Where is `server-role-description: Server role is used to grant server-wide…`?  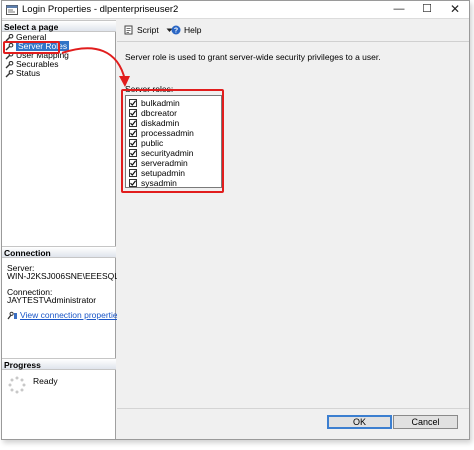
server-role-description: Server role is used to grant server-wide… is located at coordinates (253, 57).